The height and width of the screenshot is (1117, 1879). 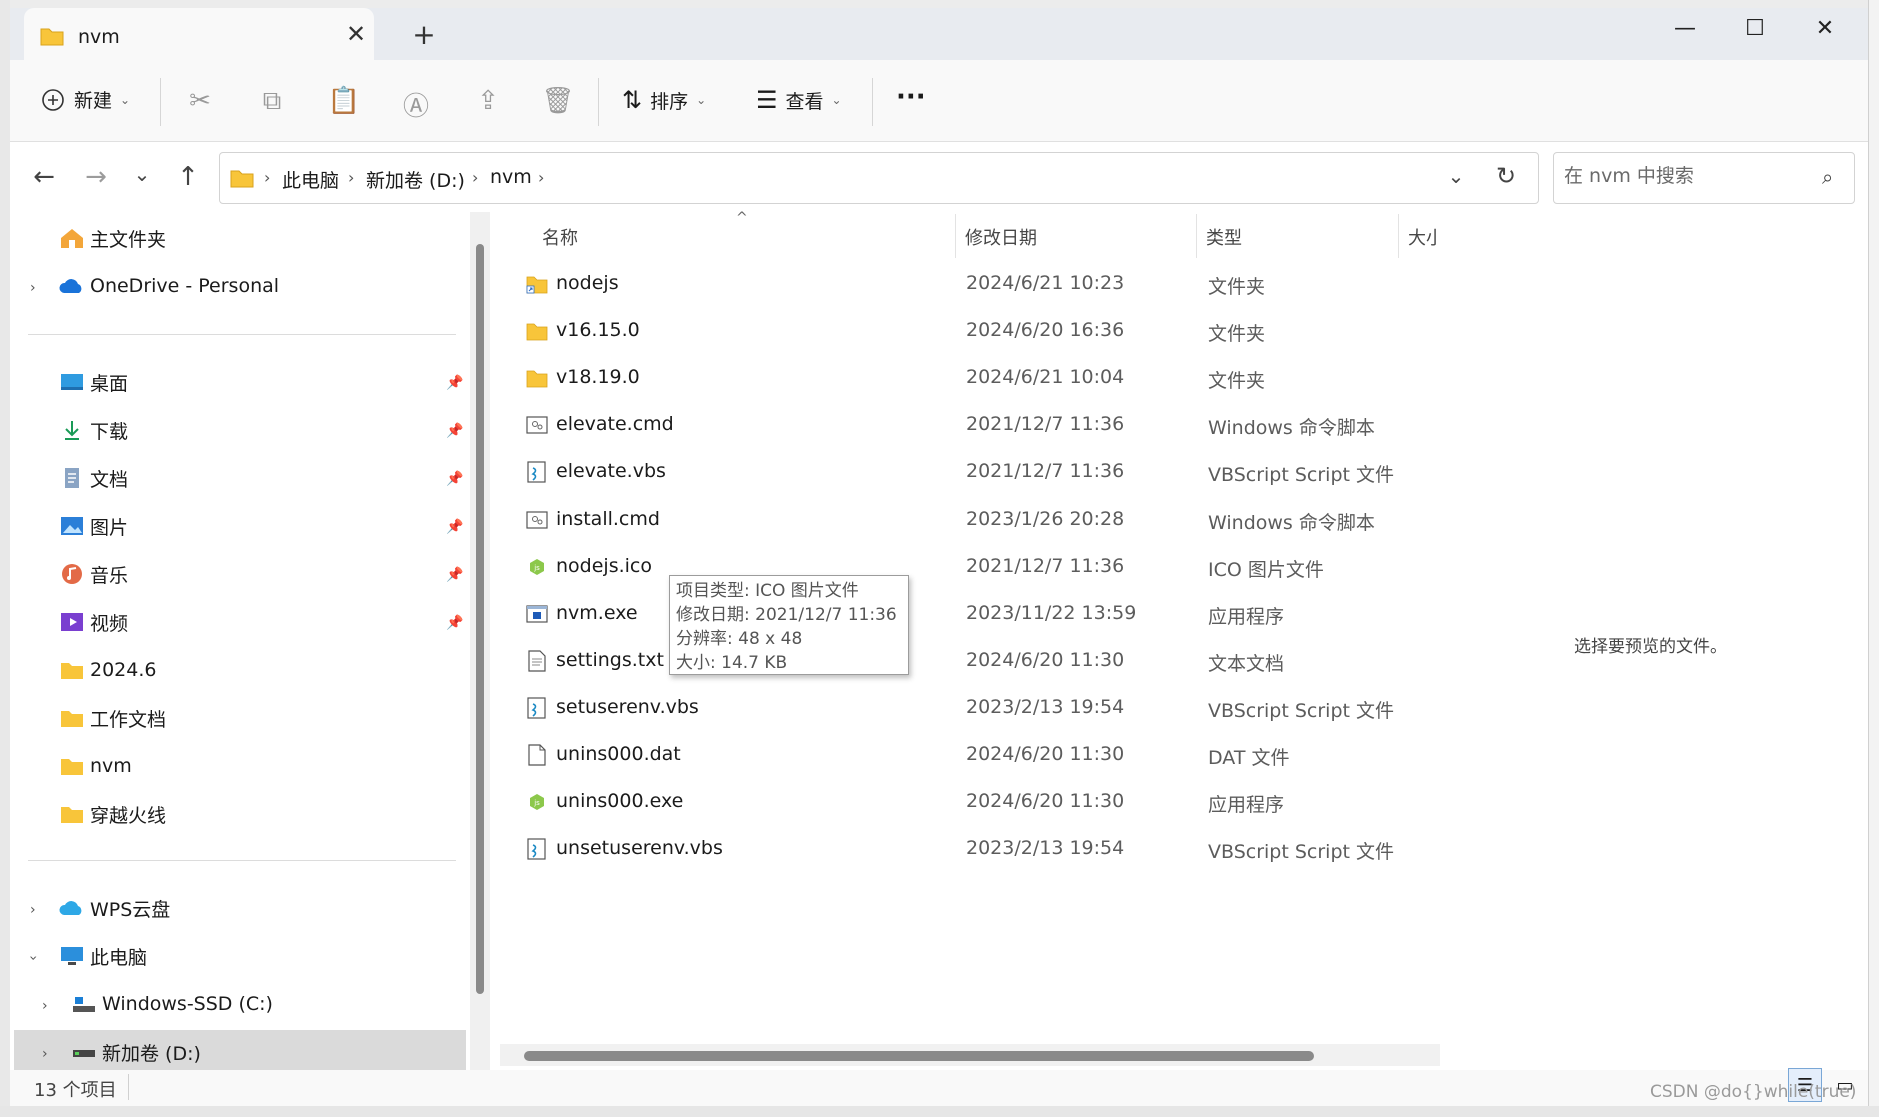 What do you see at coordinates (598, 330) in the screenshot?
I see `file-name: v16.15.0` at bounding box center [598, 330].